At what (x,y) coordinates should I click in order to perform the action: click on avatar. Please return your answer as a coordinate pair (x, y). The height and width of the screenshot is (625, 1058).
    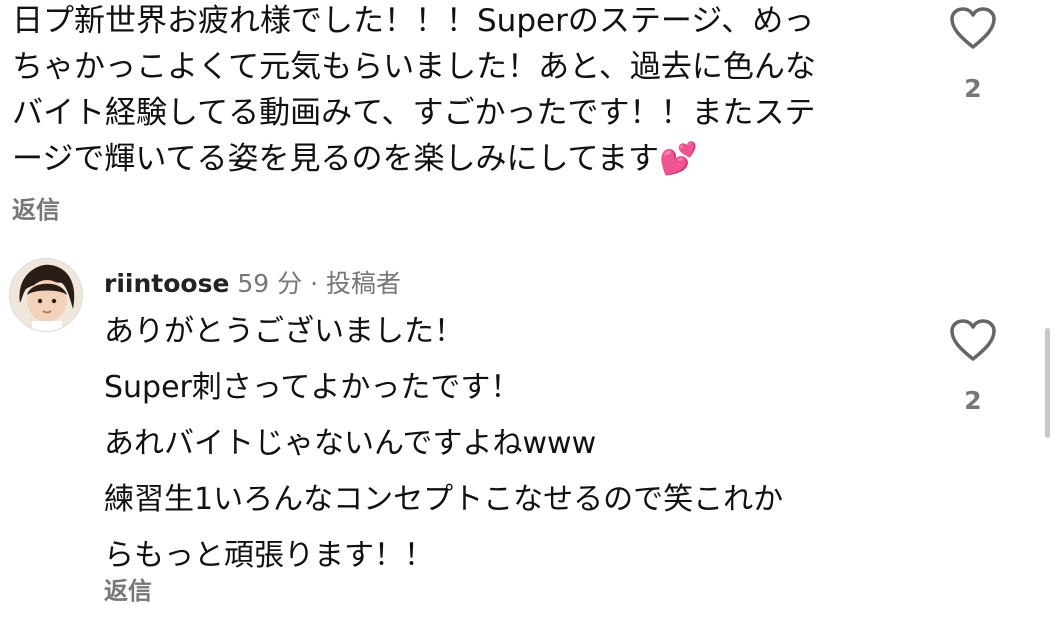
    Looking at the image, I should click on (46, 295).